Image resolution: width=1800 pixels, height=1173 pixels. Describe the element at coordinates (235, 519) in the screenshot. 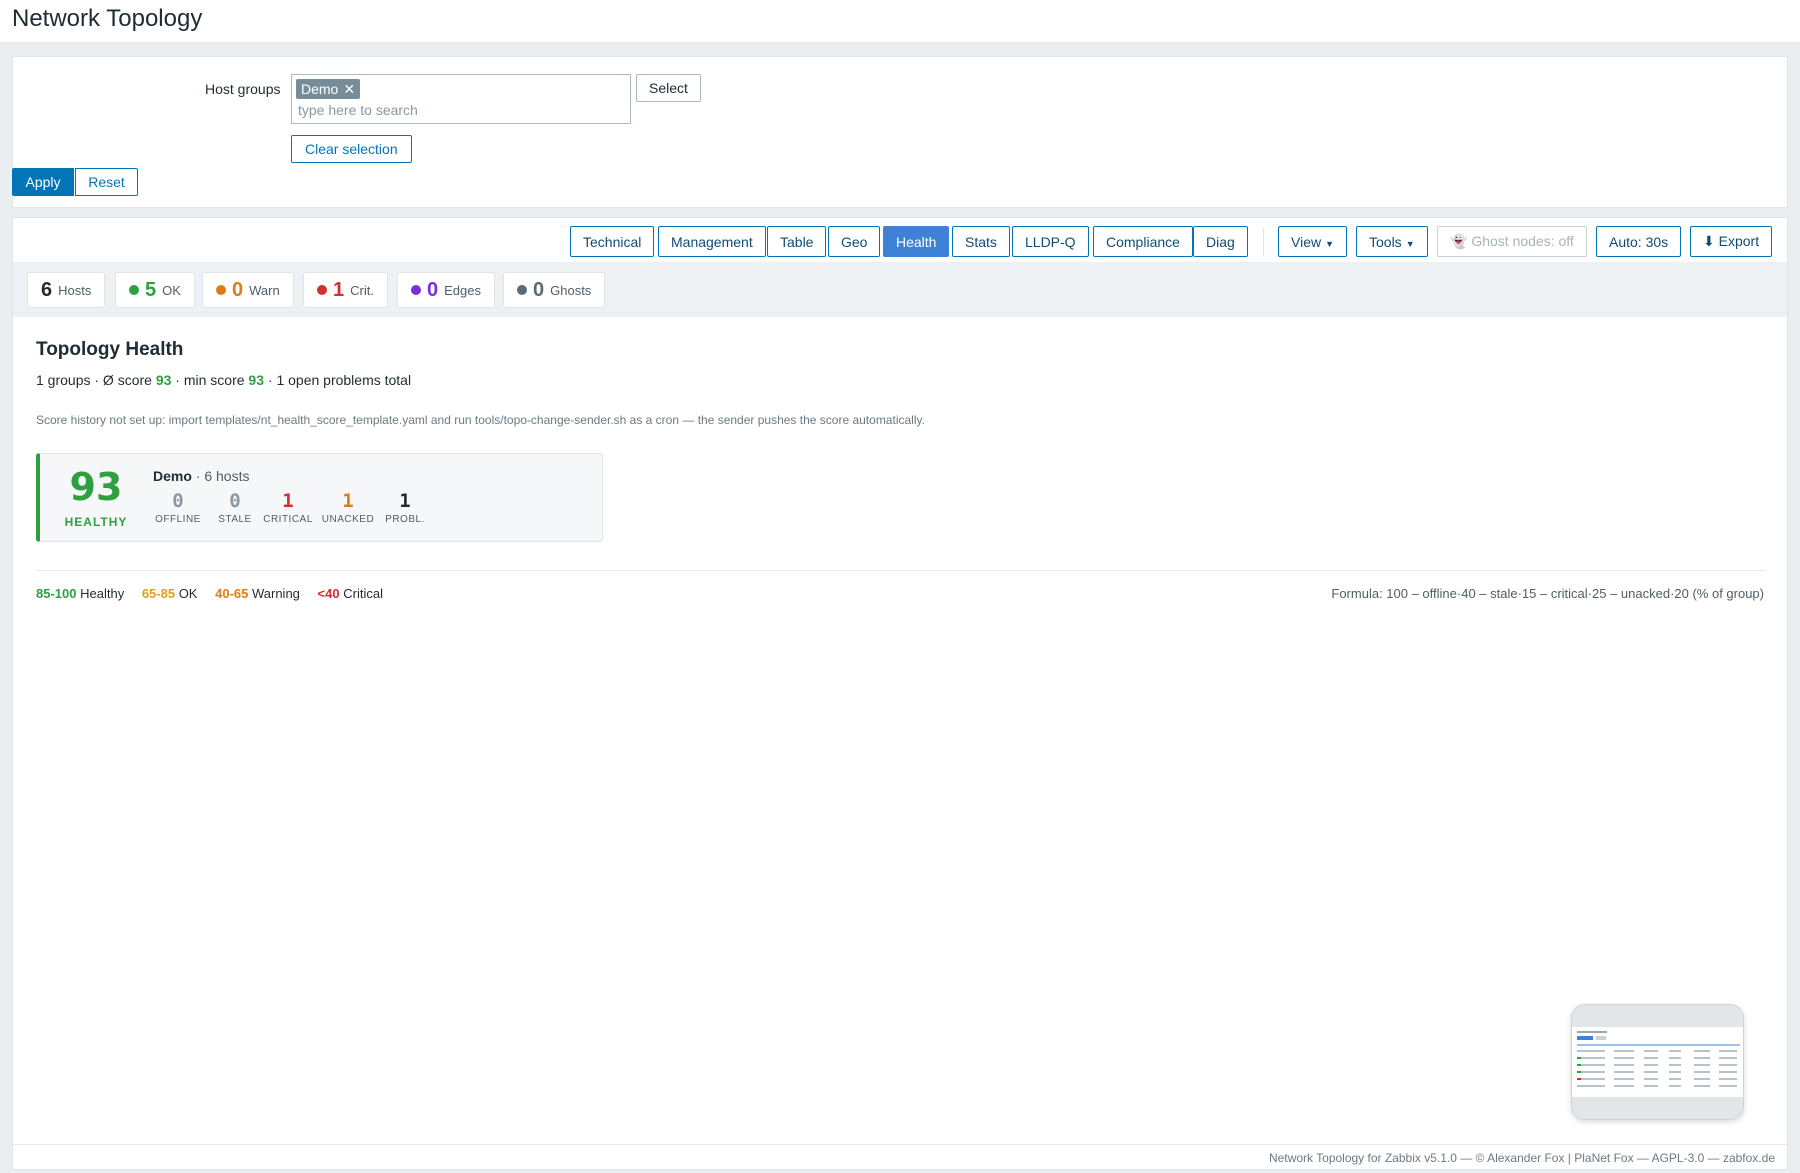

I see `metric-stale-label: STALE` at that location.